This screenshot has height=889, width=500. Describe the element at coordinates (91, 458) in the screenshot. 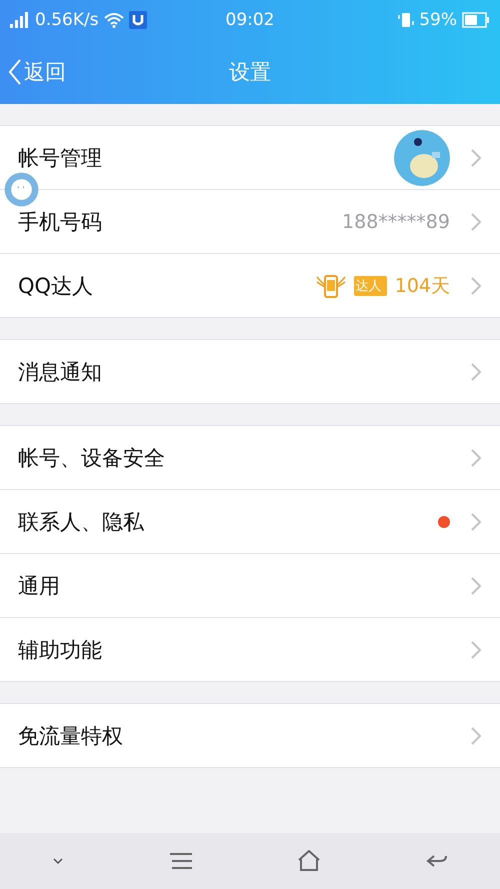

I see `setting-label: 帐号、设备安全` at that location.